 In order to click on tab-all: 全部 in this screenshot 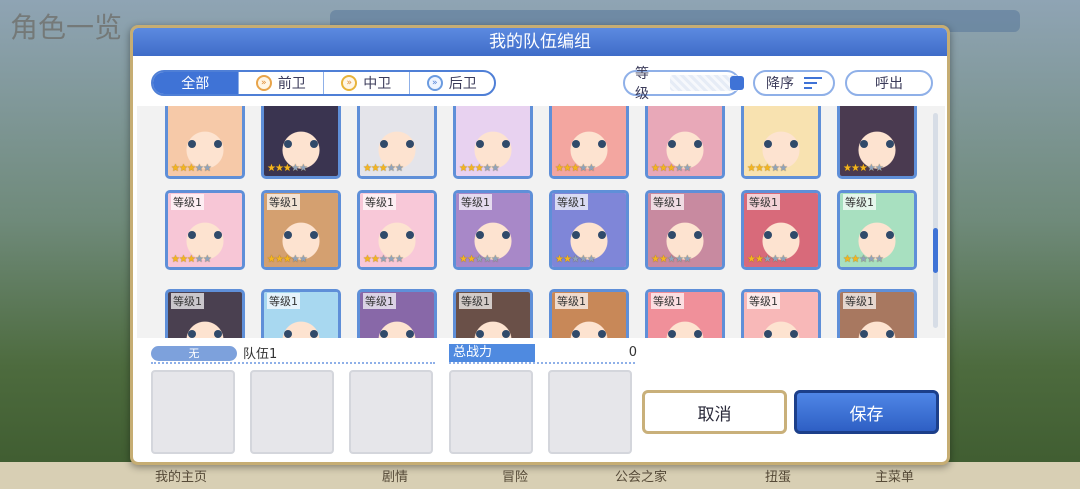, I will do `click(195, 83)`.